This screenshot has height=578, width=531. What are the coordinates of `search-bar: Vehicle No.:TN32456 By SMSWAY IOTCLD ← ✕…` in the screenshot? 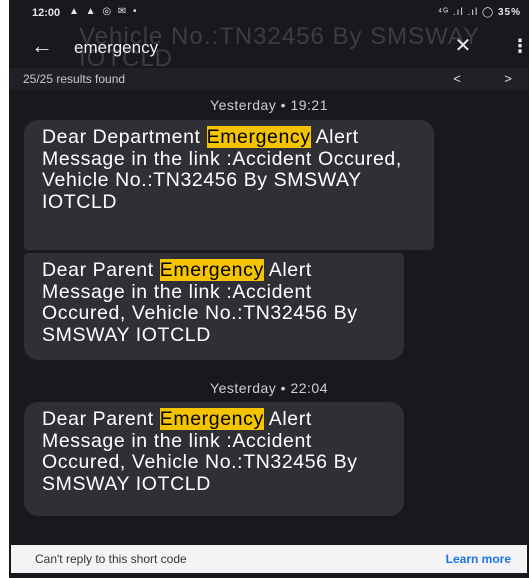 It's located at (269, 46).